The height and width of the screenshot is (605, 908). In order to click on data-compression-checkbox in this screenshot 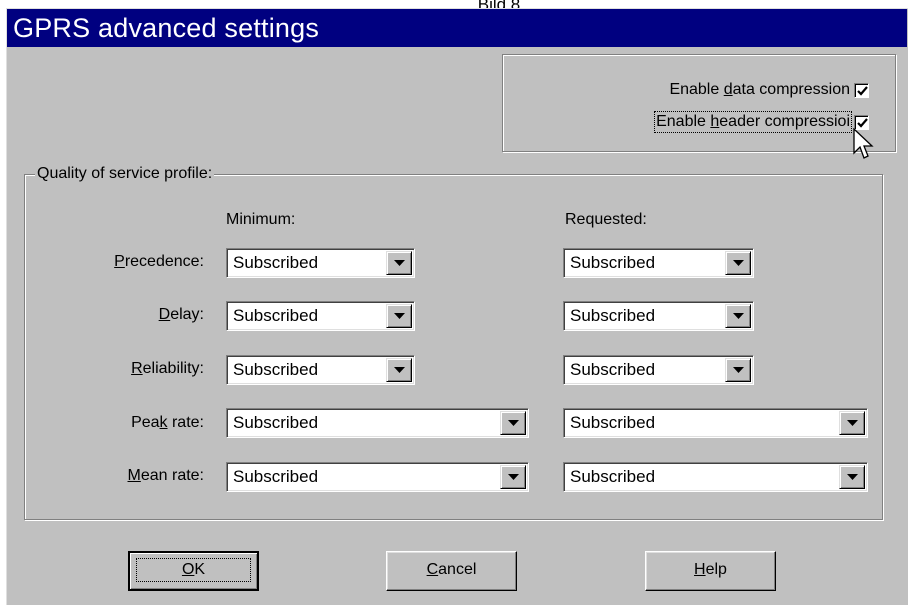, I will do `click(861, 90)`.